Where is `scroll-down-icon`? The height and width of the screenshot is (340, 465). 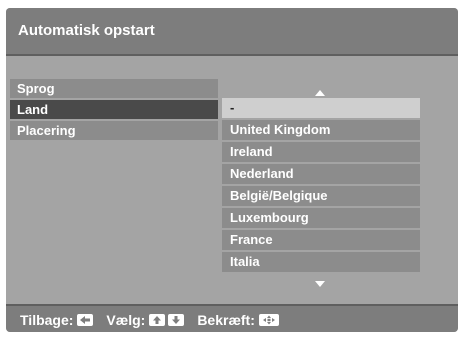 scroll-down-icon is located at coordinates (320, 284).